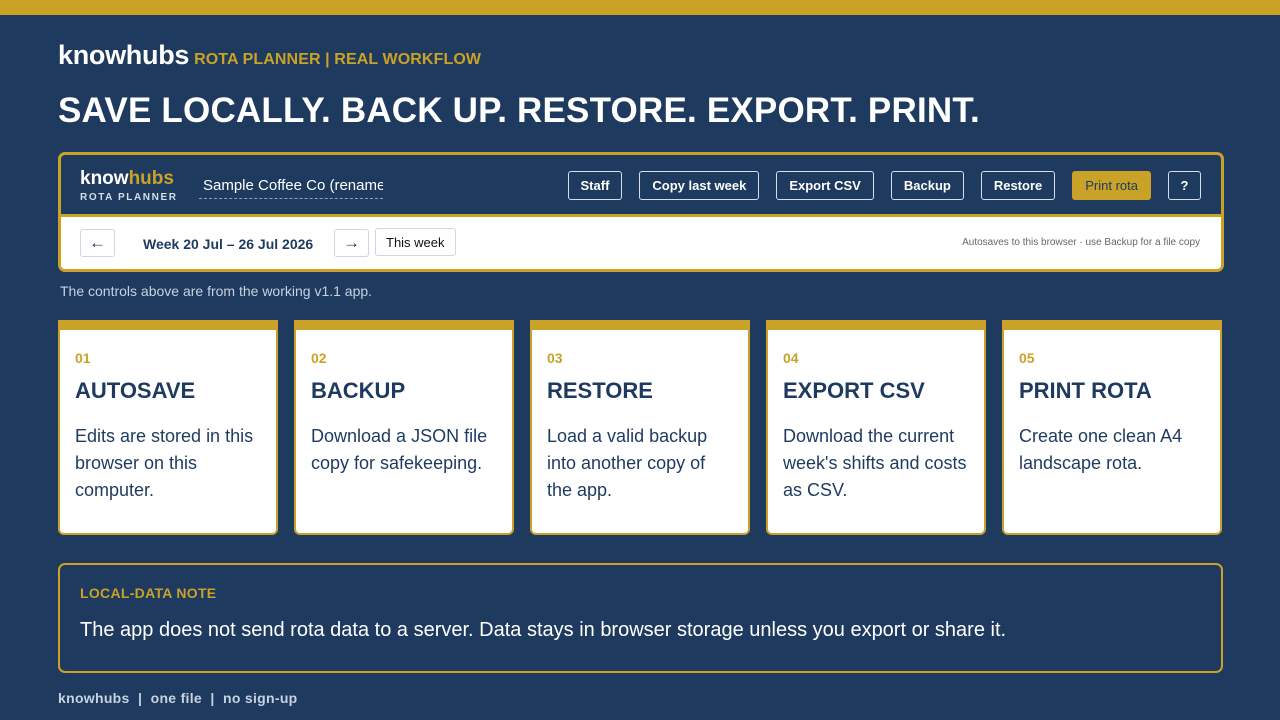 The image size is (1280, 720). What do you see at coordinates (358, 390) in the screenshot?
I see `card-title: BACKUP` at bounding box center [358, 390].